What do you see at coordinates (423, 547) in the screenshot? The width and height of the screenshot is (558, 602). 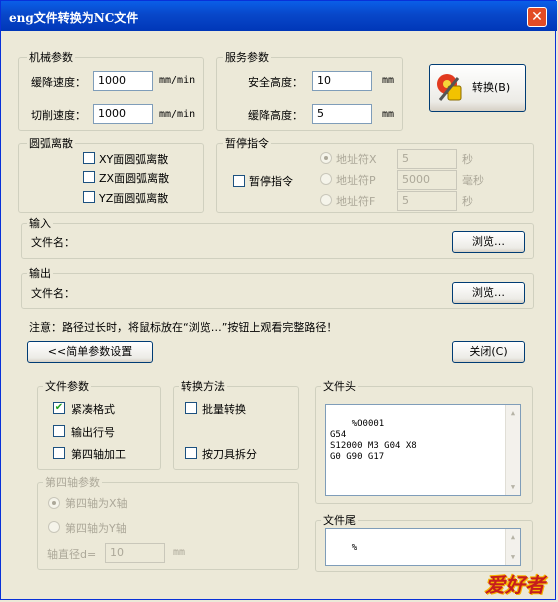 I see `file-tail-textarea: % ▲ ▼` at bounding box center [423, 547].